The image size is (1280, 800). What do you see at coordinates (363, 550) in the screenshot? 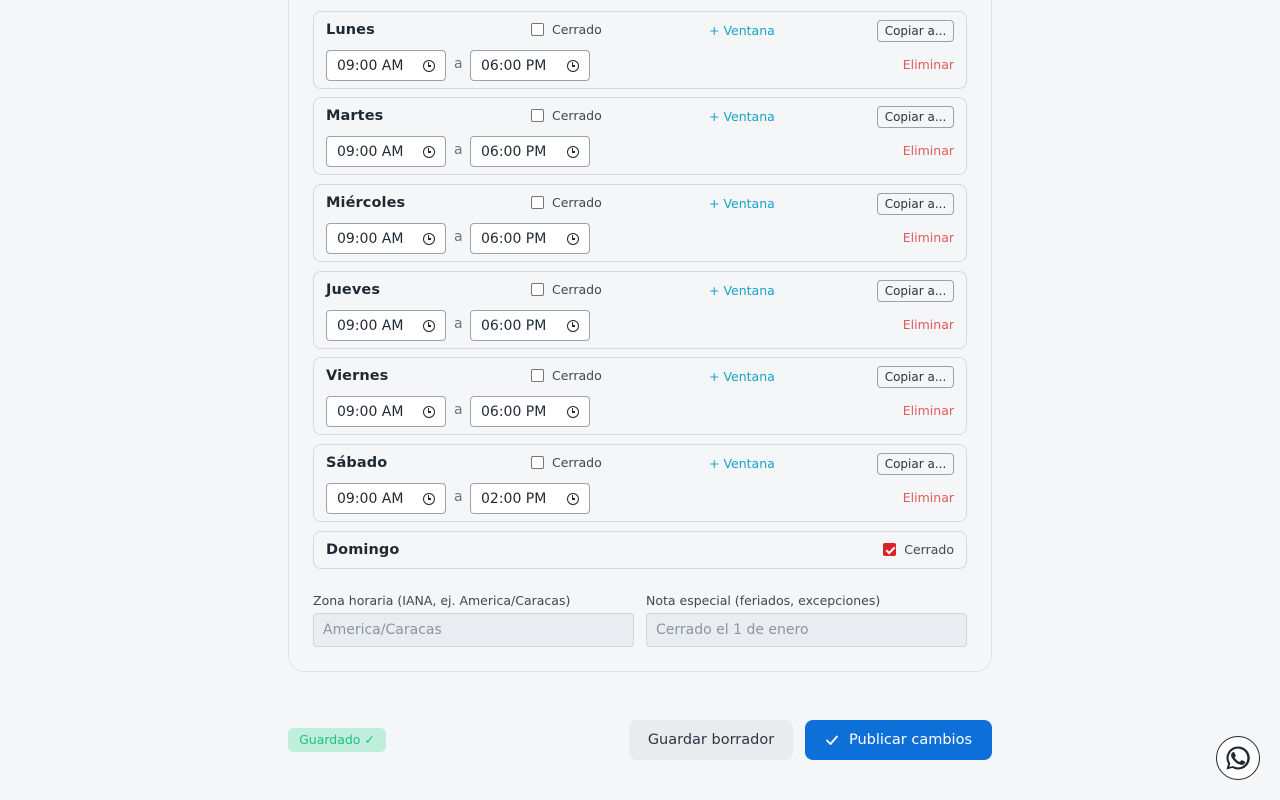
I see `day-name: Domingo` at bounding box center [363, 550].